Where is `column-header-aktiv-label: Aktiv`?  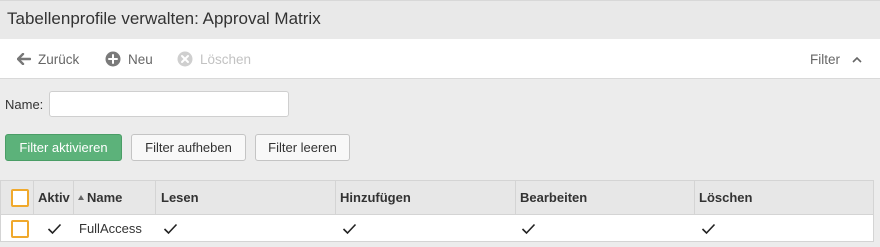
column-header-aktiv-label: Aktiv is located at coordinates (54, 197).